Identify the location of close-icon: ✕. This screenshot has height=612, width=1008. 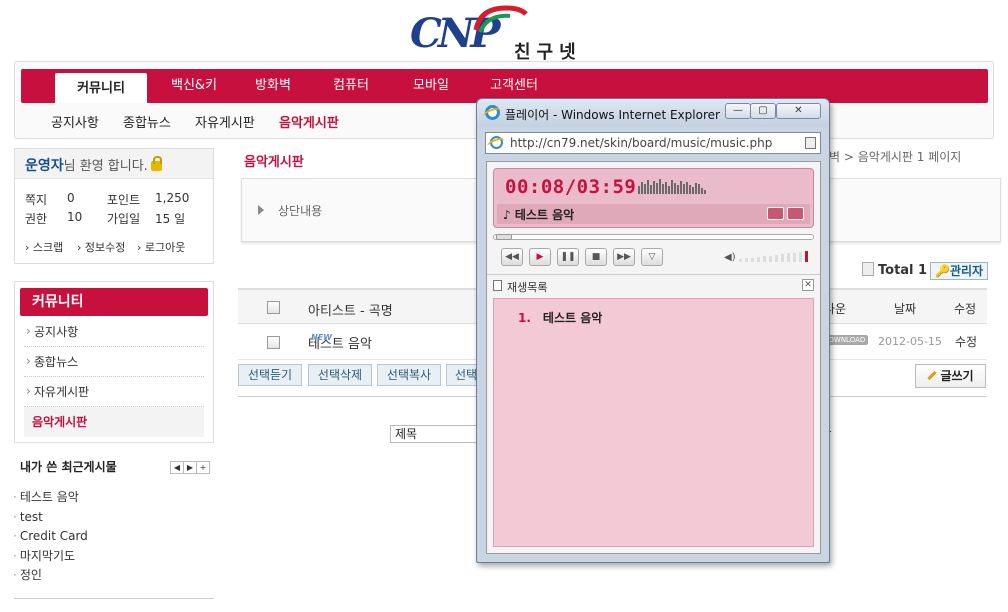
(808, 285).